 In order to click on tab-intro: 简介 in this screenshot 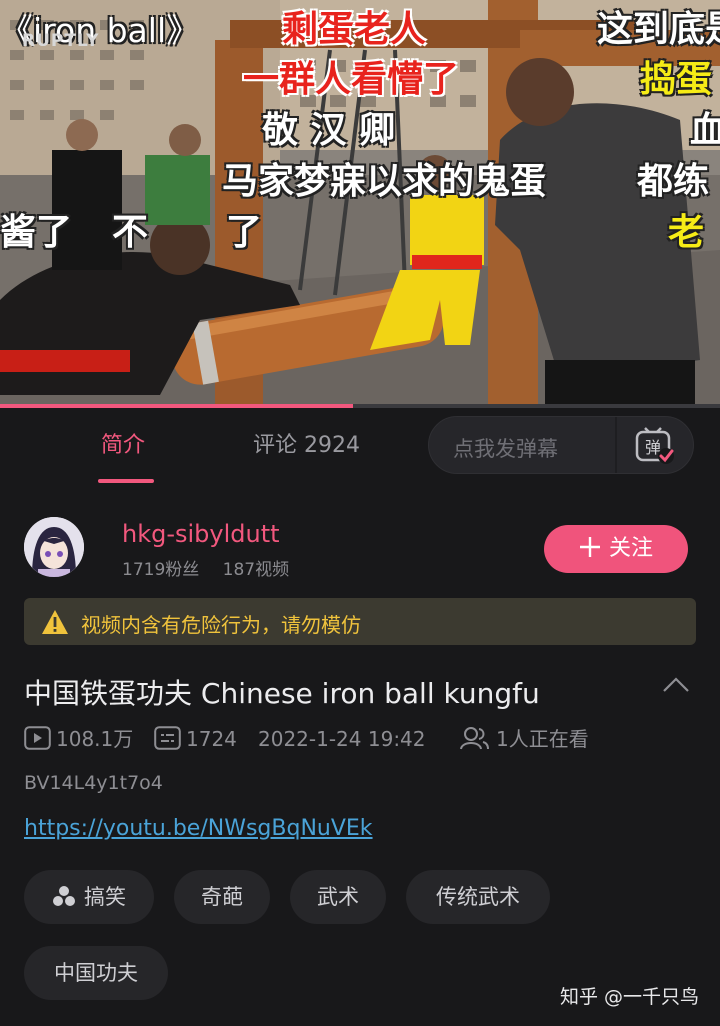, I will do `click(123, 446)`.